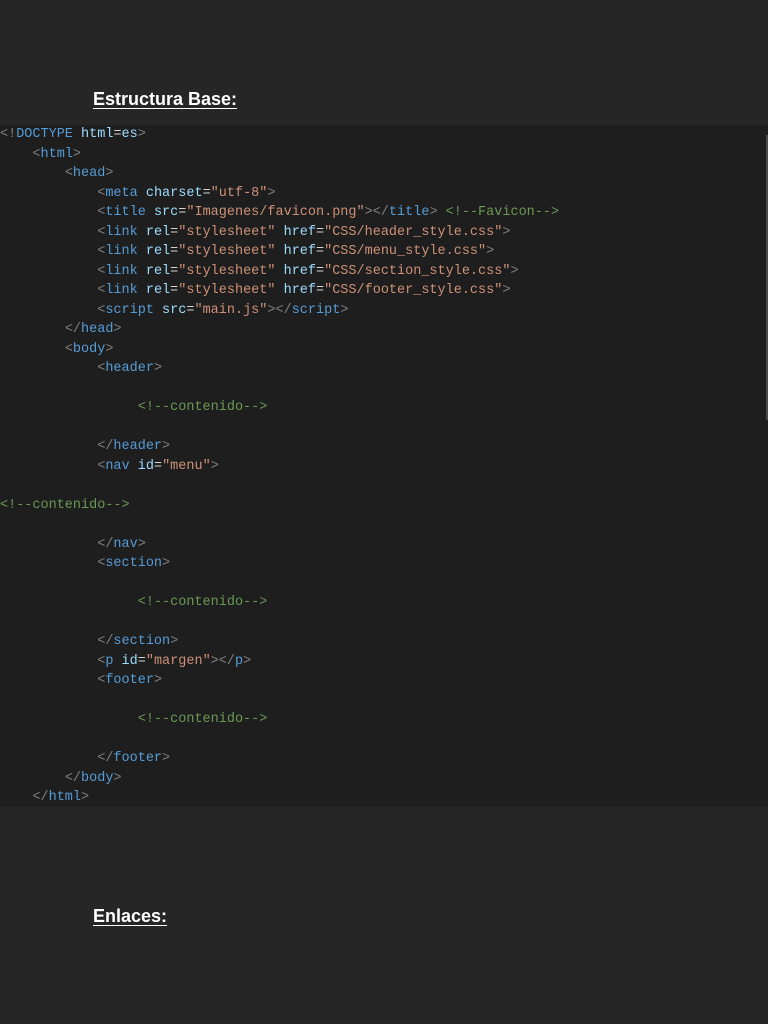  I want to click on code-line: <nav id="menu">, so click(279, 467).